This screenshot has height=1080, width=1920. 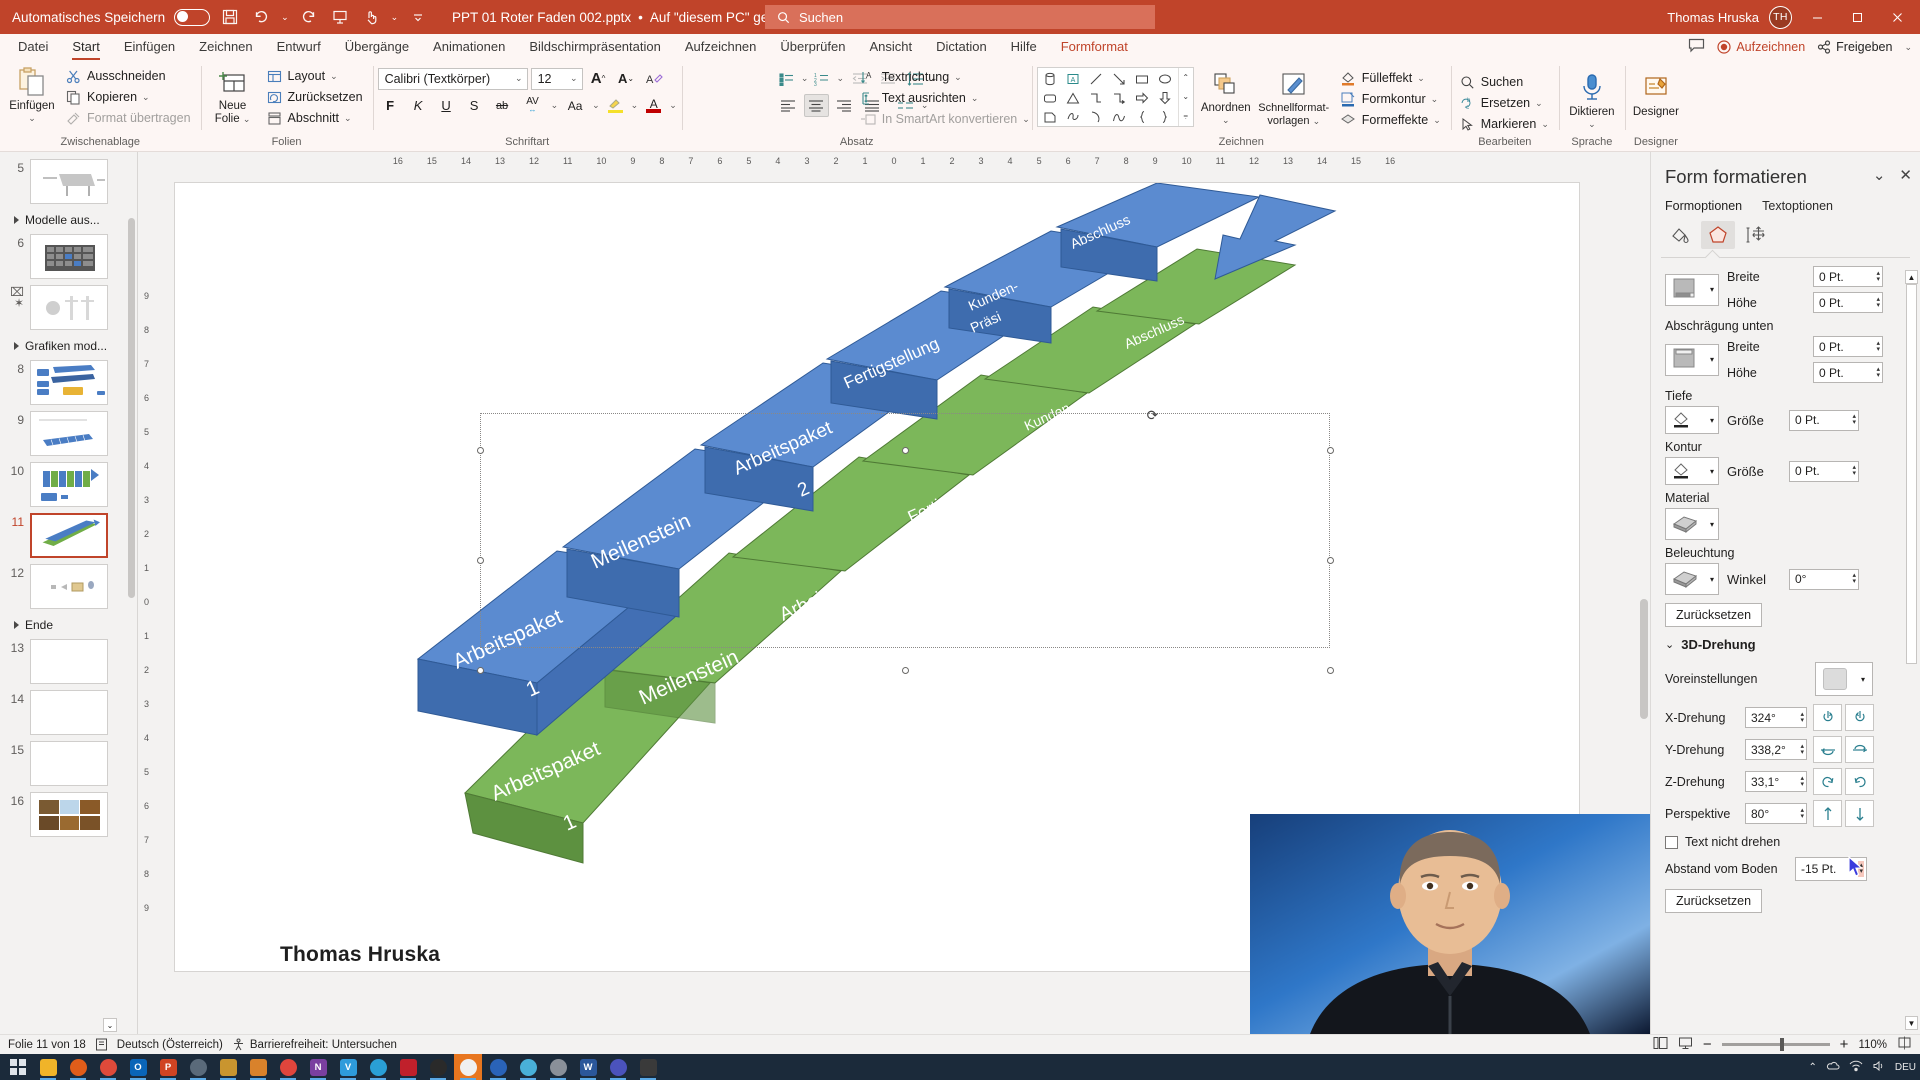 I want to click on volume-icon, so click(x=1879, y=1067).